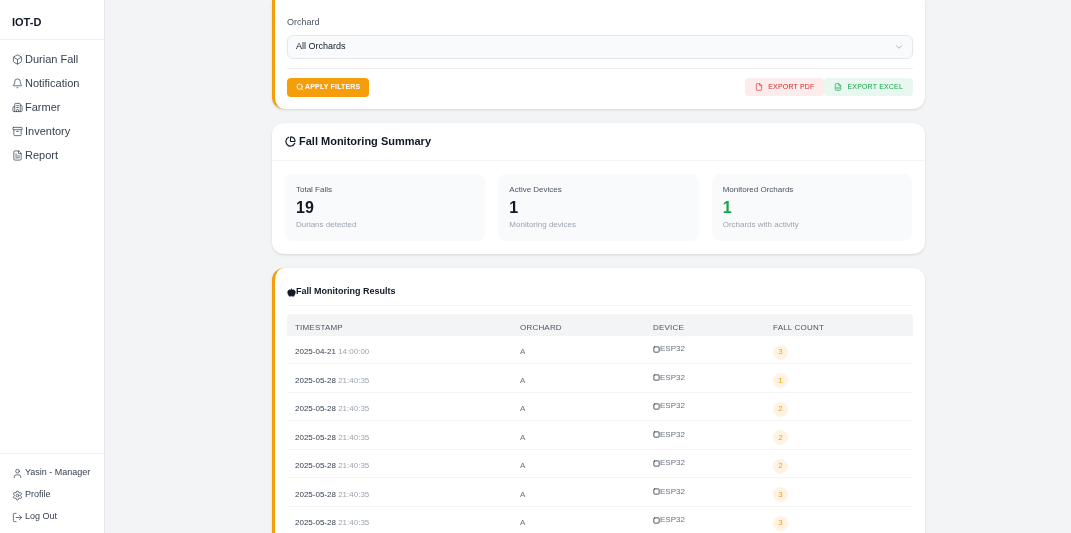 The height and width of the screenshot is (533, 1071). I want to click on field-label: Orchard, so click(304, 22).